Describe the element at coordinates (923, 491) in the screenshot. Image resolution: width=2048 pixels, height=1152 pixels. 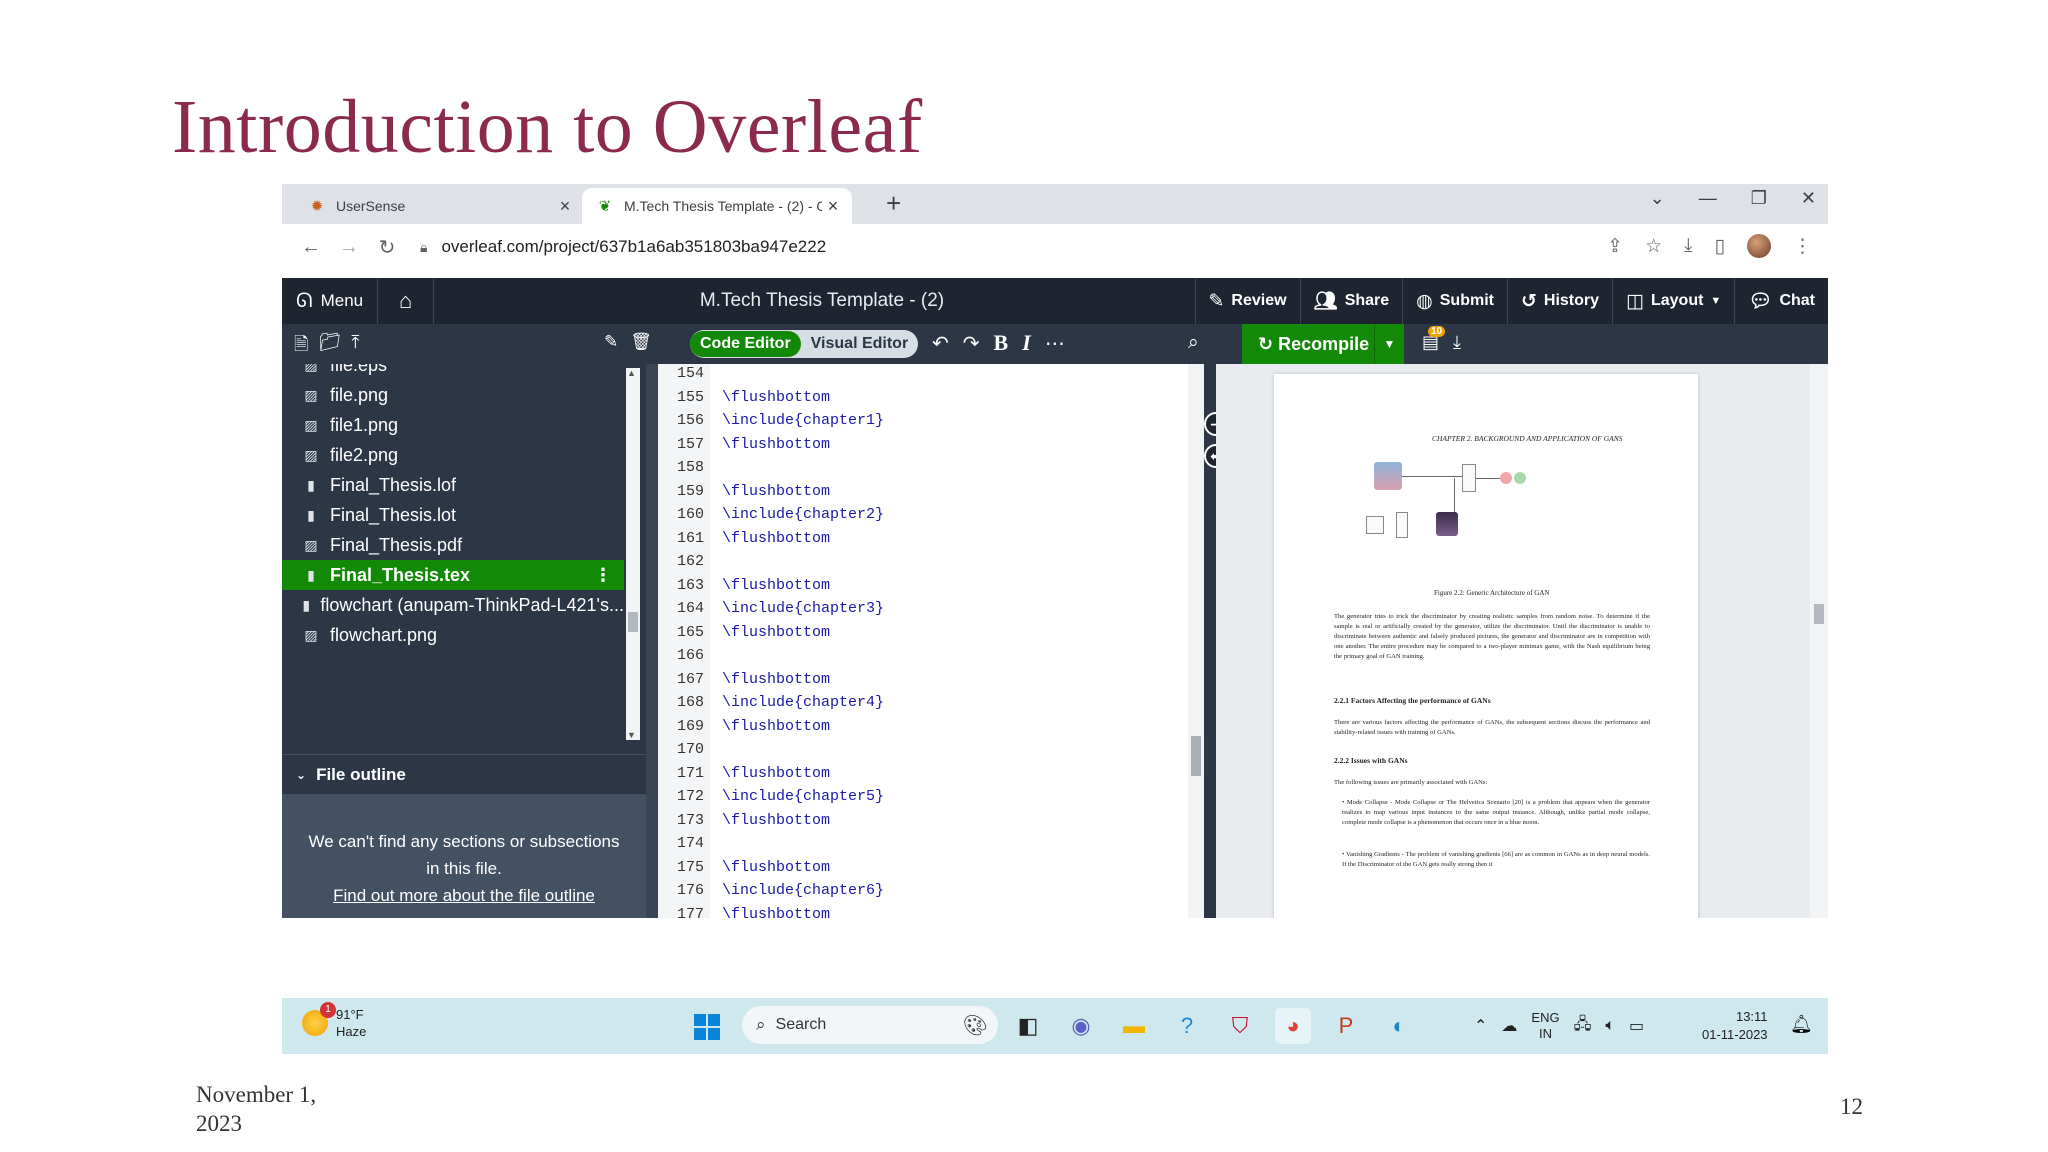
I see `code-line: 159 \flushbottom` at that location.